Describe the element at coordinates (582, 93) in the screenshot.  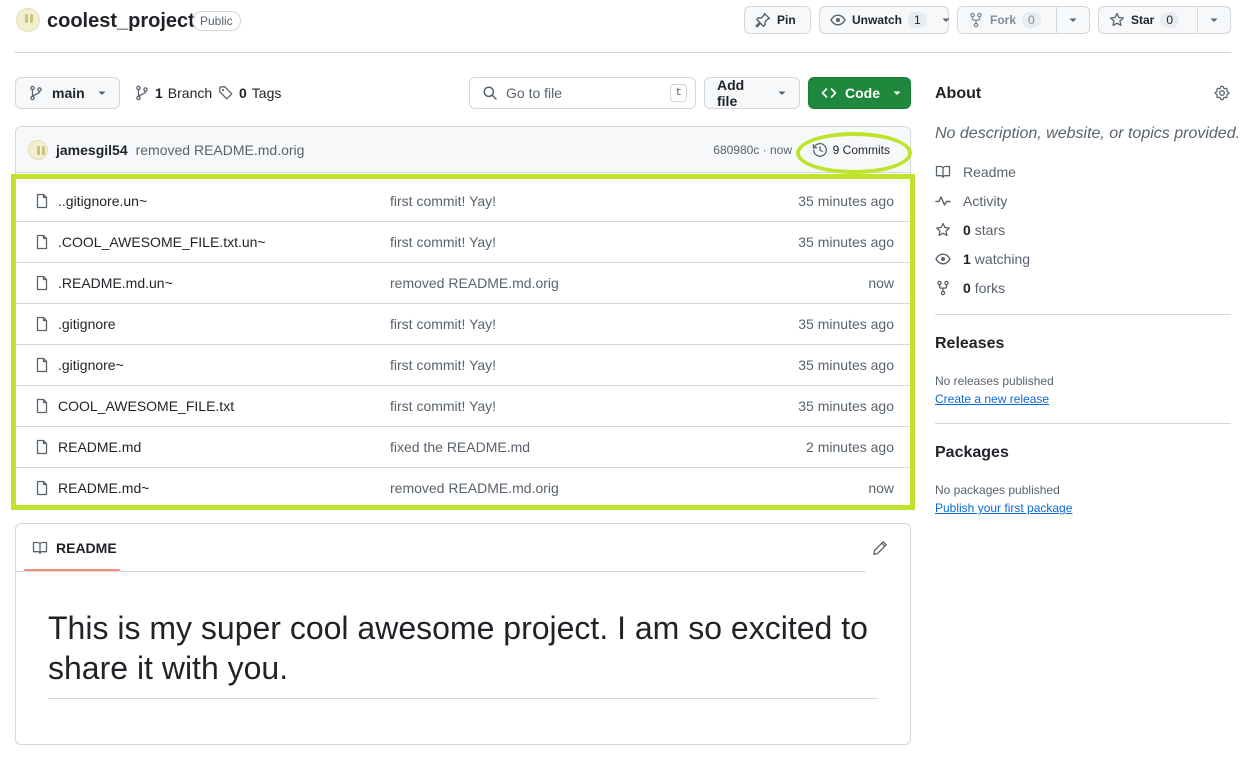
I see `go-to-file-input: Go to file t` at that location.